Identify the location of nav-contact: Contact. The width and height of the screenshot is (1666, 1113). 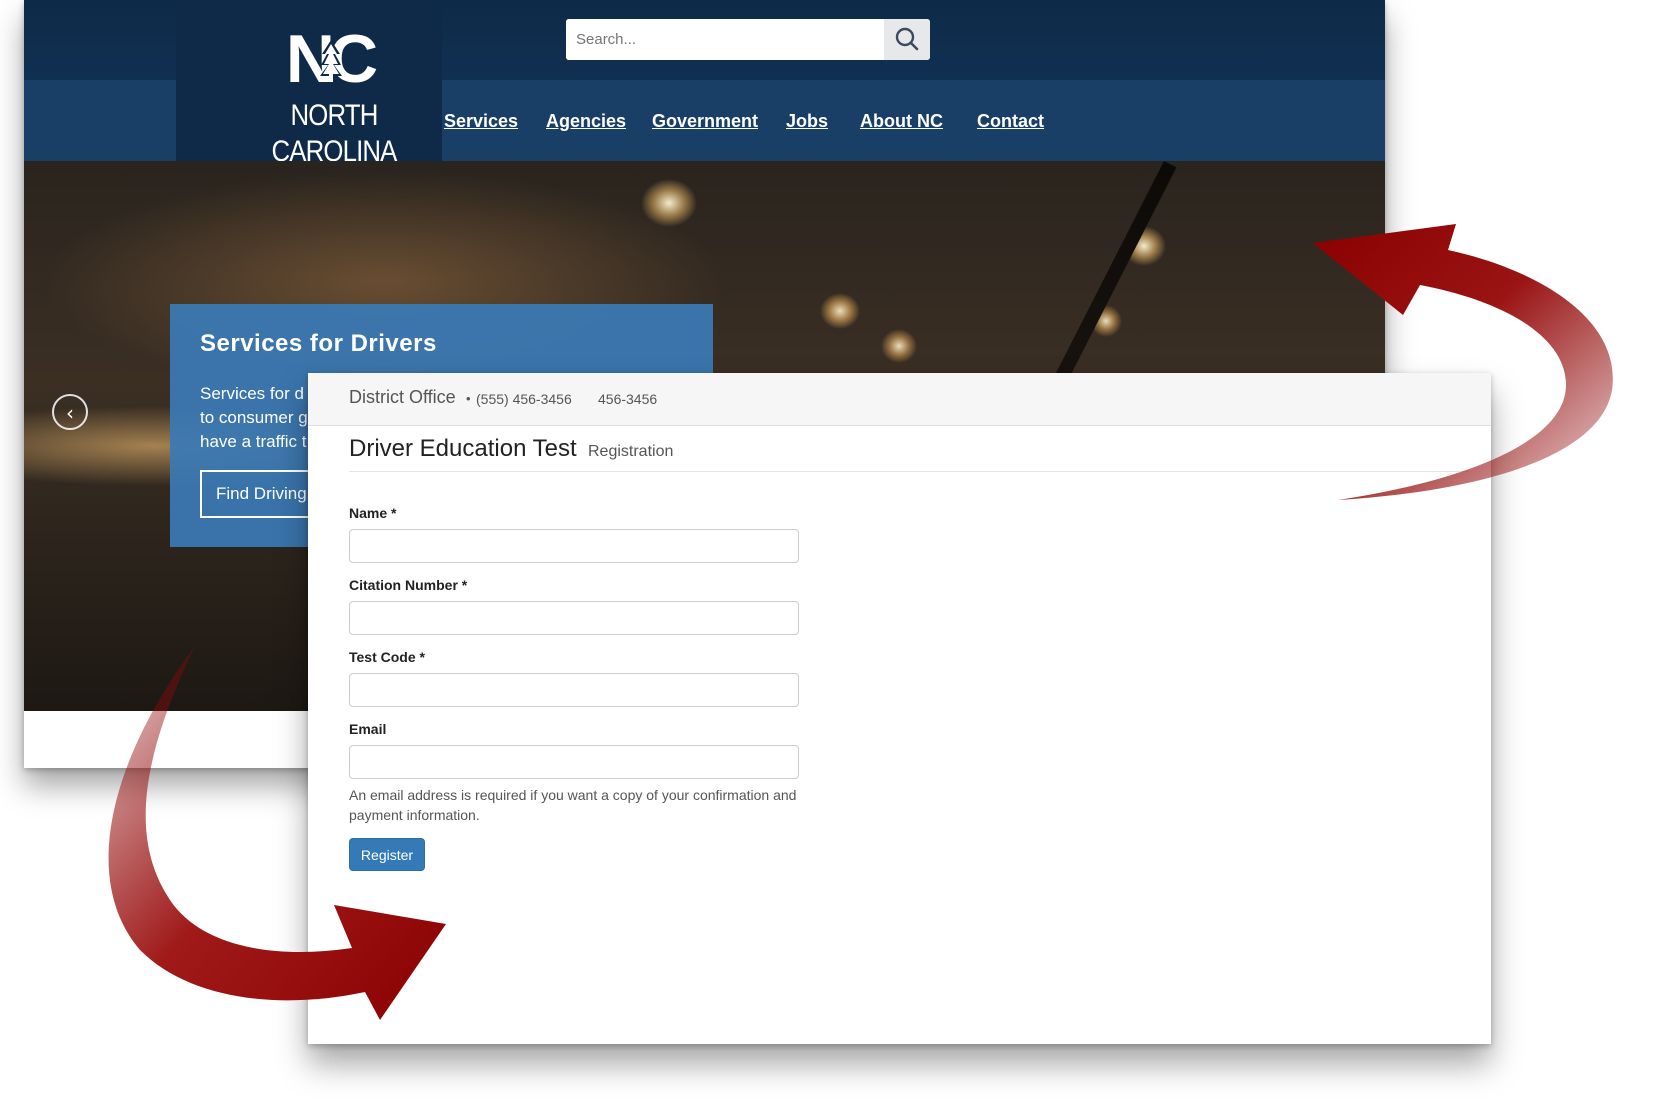
(1010, 121).